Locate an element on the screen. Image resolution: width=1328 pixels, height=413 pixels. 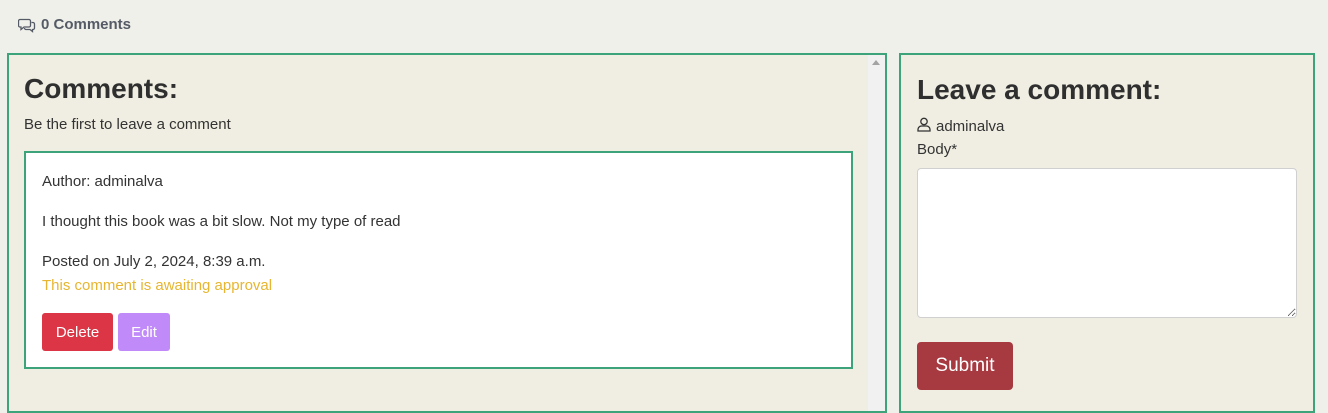
comments-count-label: 0 Comments is located at coordinates (86, 24).